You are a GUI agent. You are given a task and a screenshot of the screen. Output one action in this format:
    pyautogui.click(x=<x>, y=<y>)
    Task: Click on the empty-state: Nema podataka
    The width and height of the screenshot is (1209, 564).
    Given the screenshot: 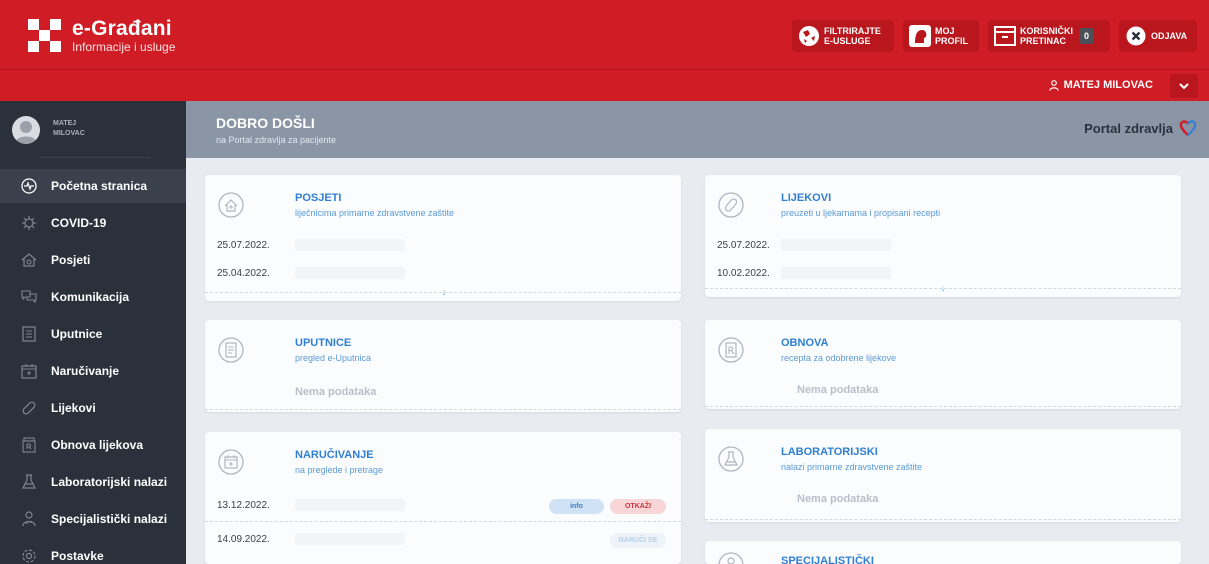 What is the action you would take?
    pyautogui.click(x=838, y=390)
    